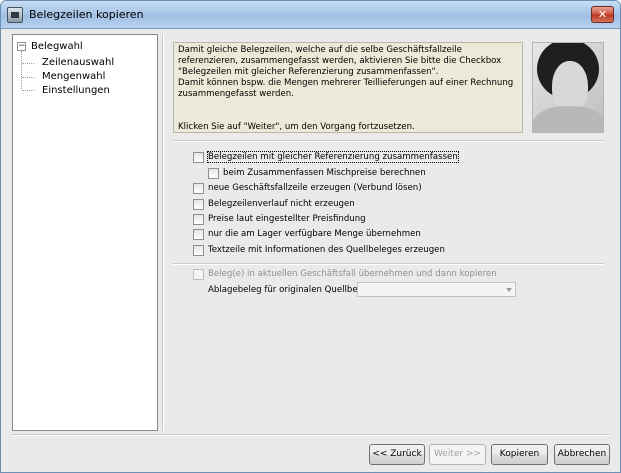  What do you see at coordinates (78, 62) in the screenshot?
I see `tree-item-zeilenauswahl: Zeilenauswahl` at bounding box center [78, 62].